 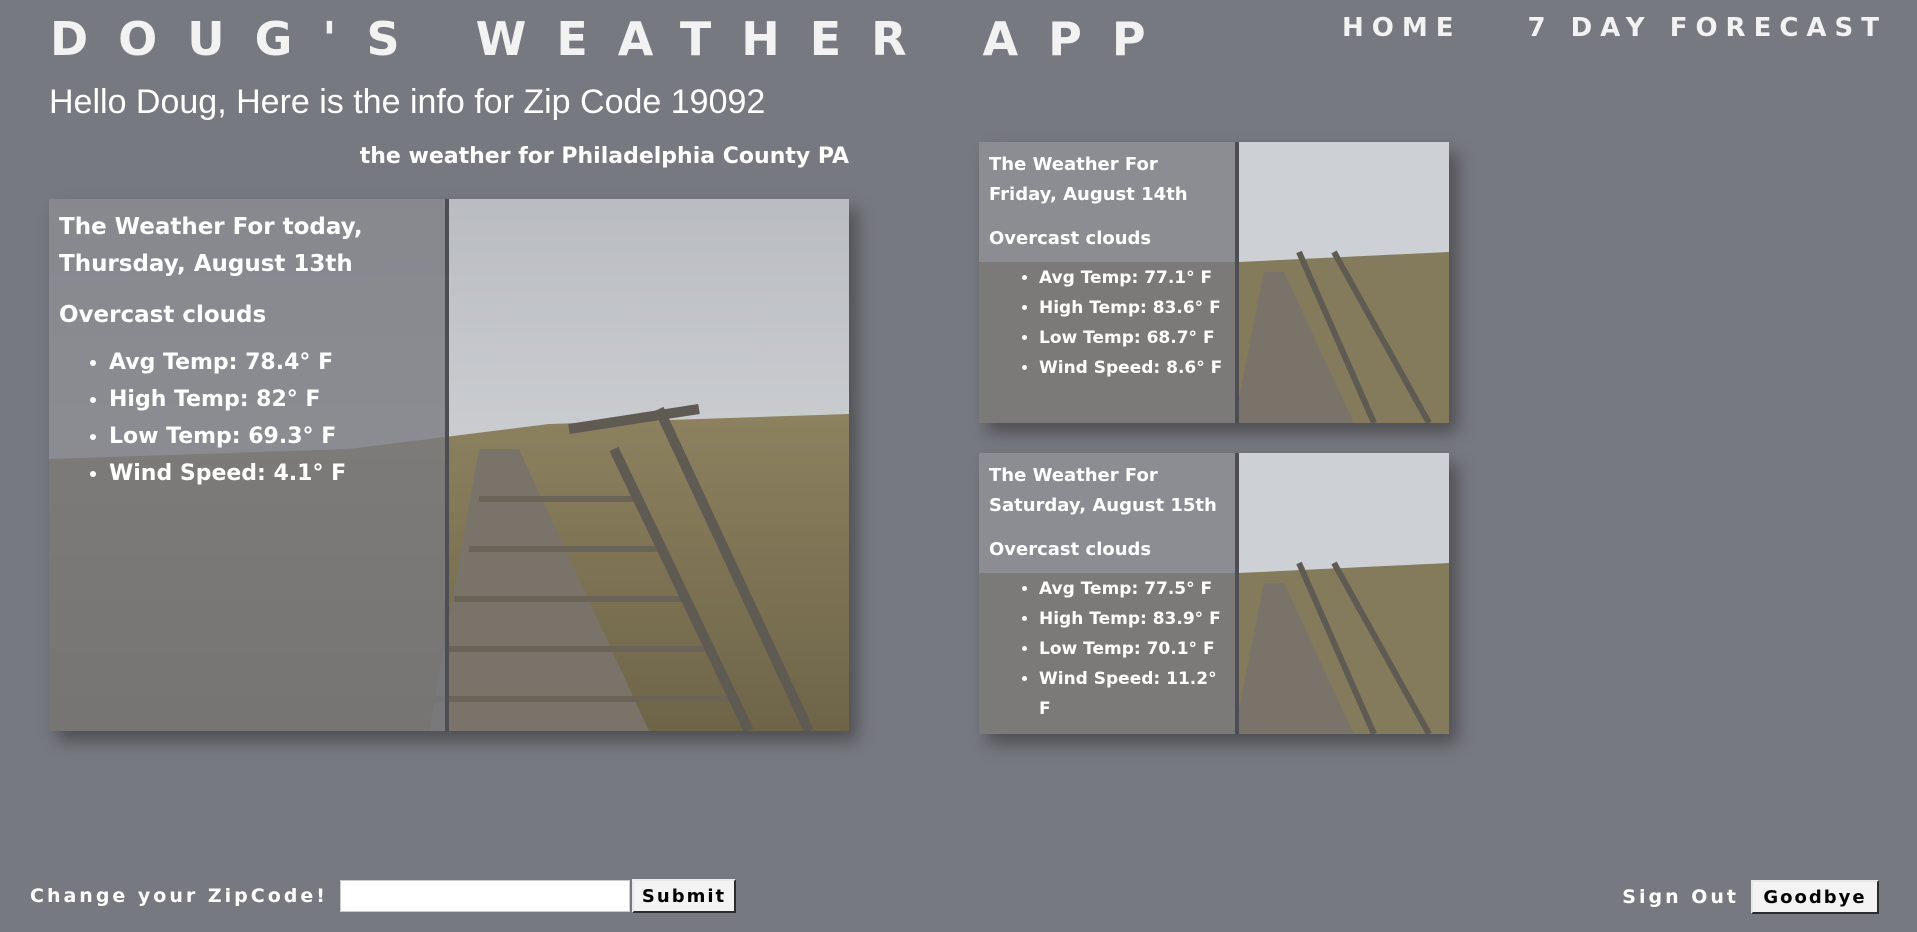 What do you see at coordinates (1132, 368) in the screenshot?
I see `friday-wind-speed: Wind Speed: 8.6° F` at bounding box center [1132, 368].